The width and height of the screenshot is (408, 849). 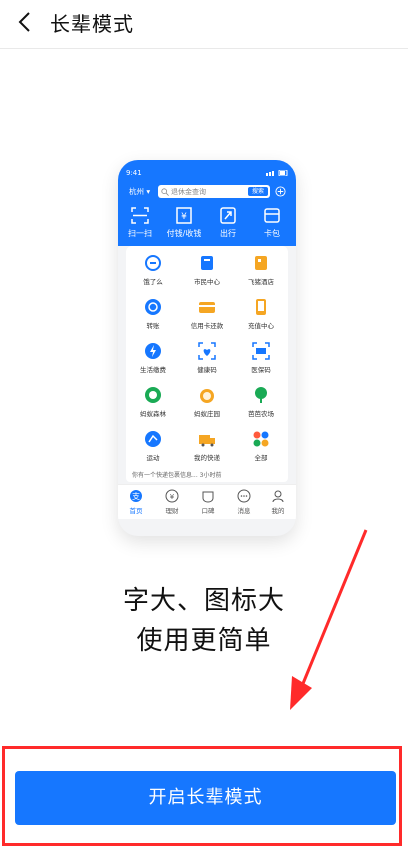 I want to click on grid-fliggy-hotel: 飞猪酒店, so click(x=261, y=270).